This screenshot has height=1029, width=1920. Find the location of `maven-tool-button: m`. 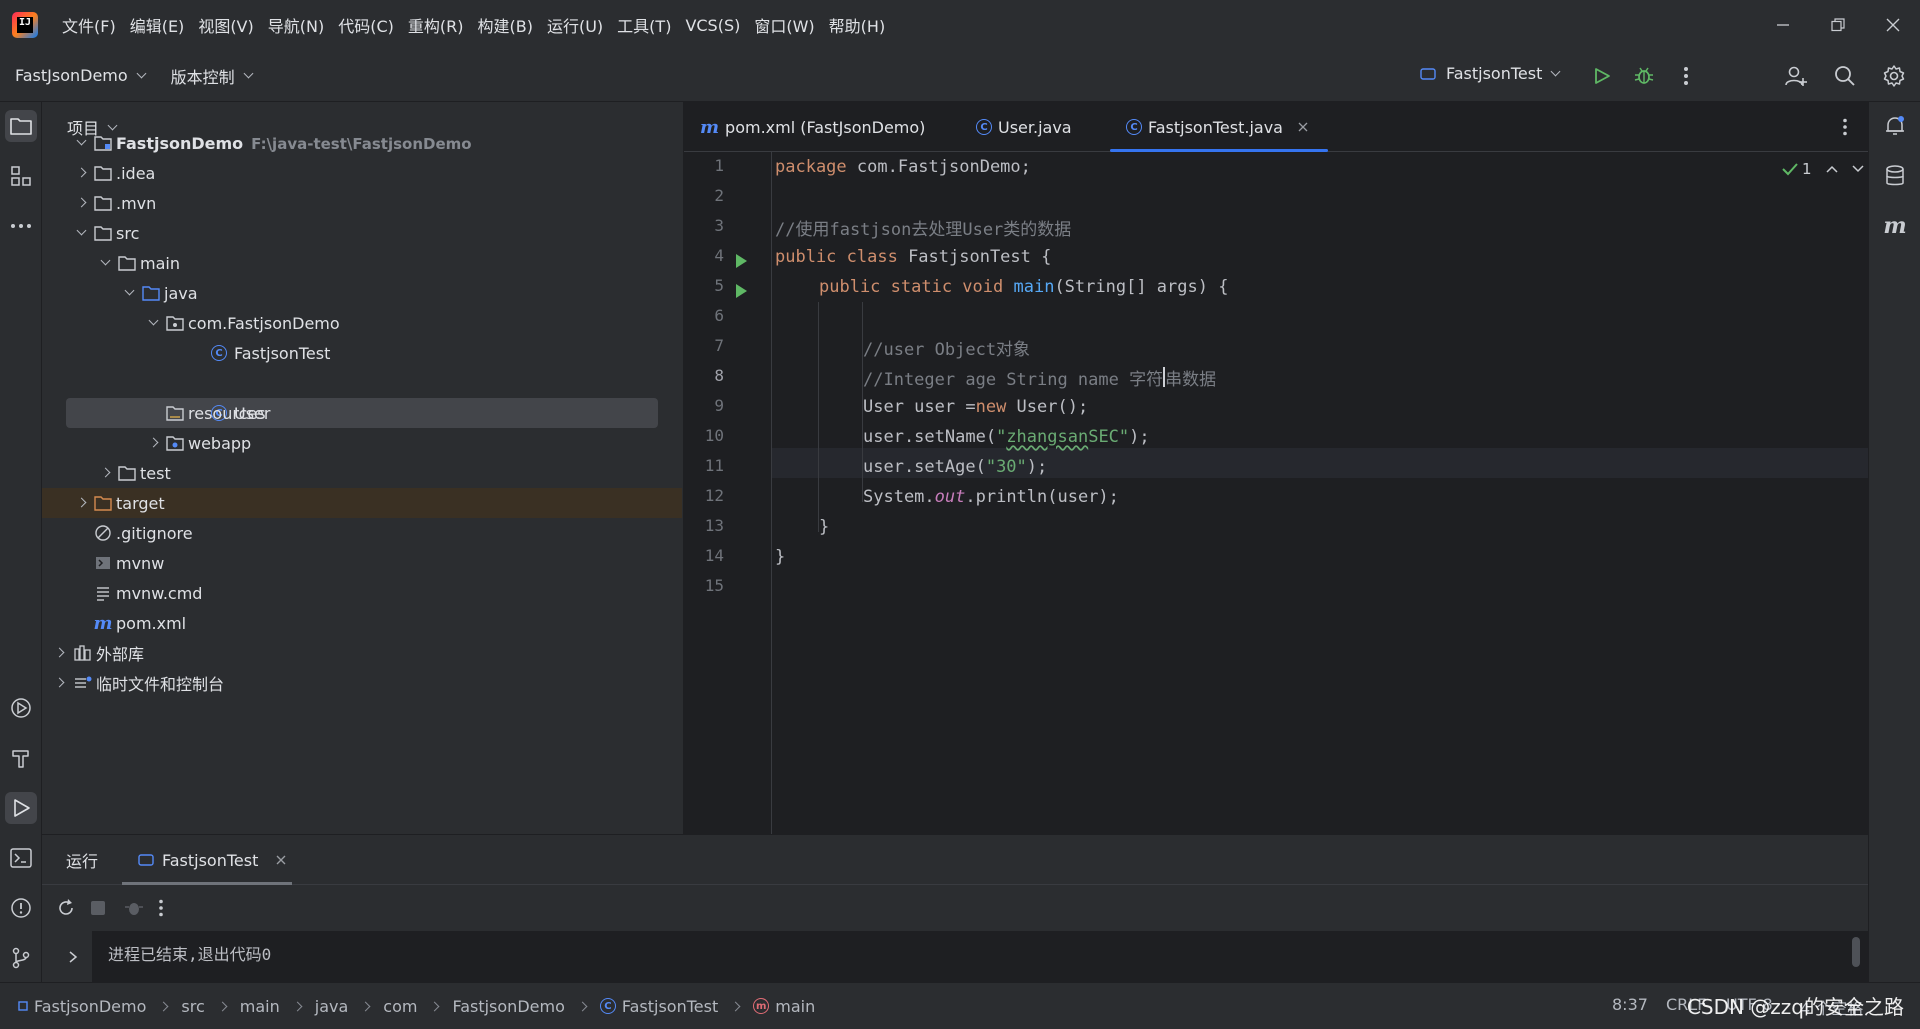

maven-tool-button: m is located at coordinates (1895, 226).